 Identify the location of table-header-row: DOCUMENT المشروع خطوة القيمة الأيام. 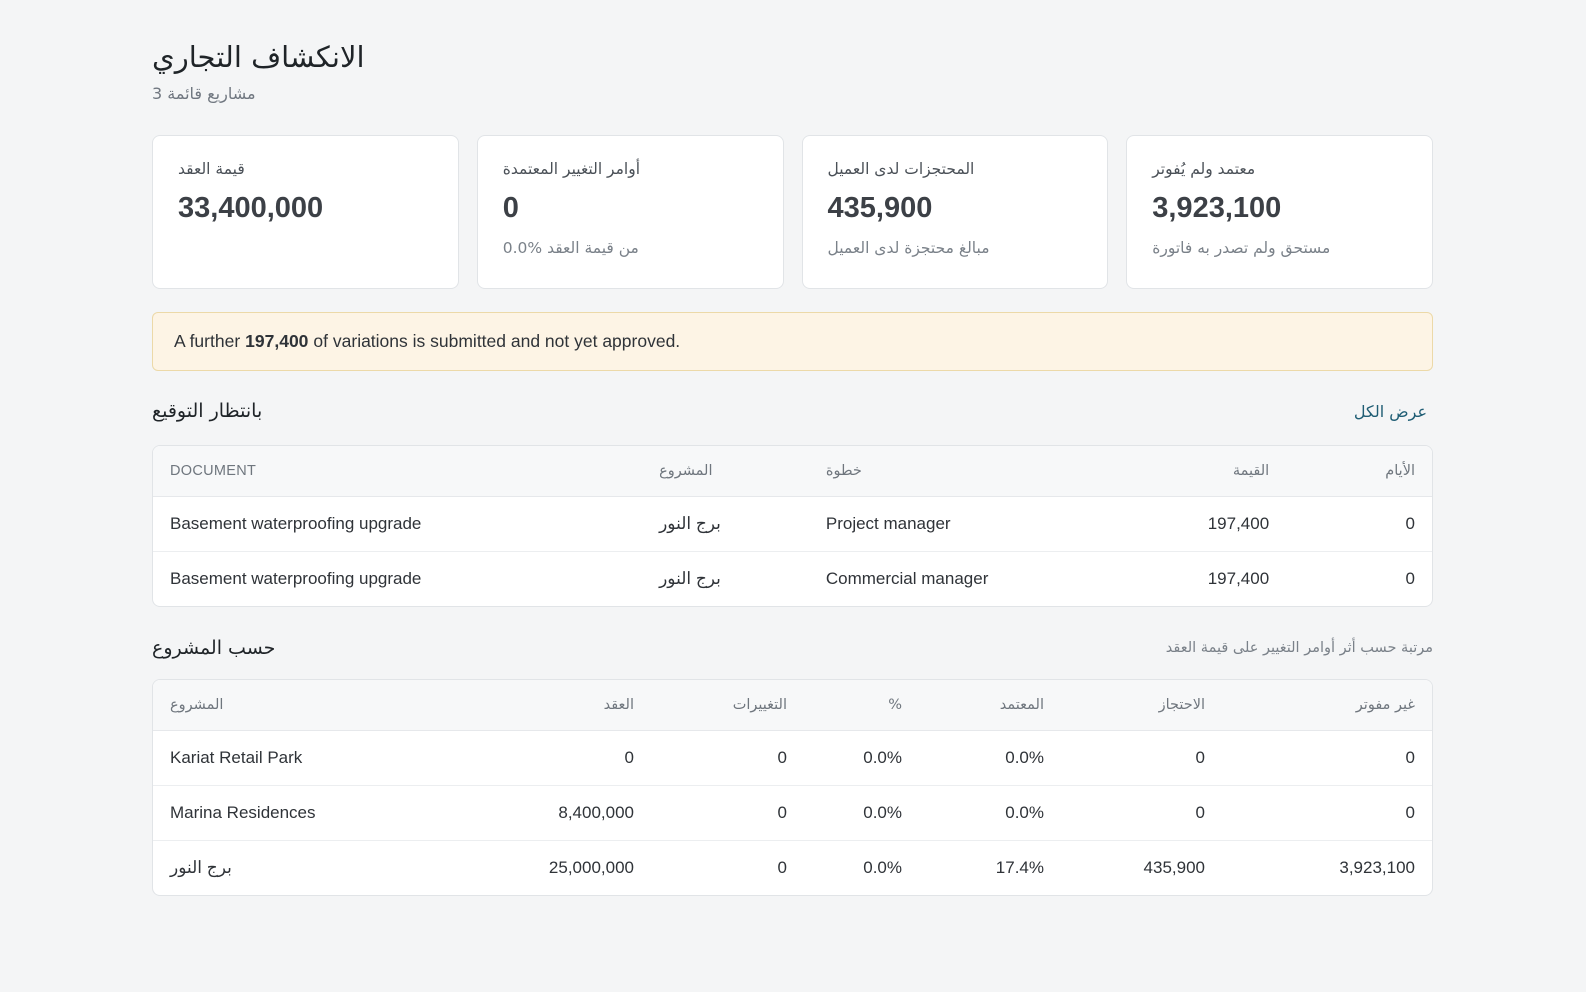
(792, 471).